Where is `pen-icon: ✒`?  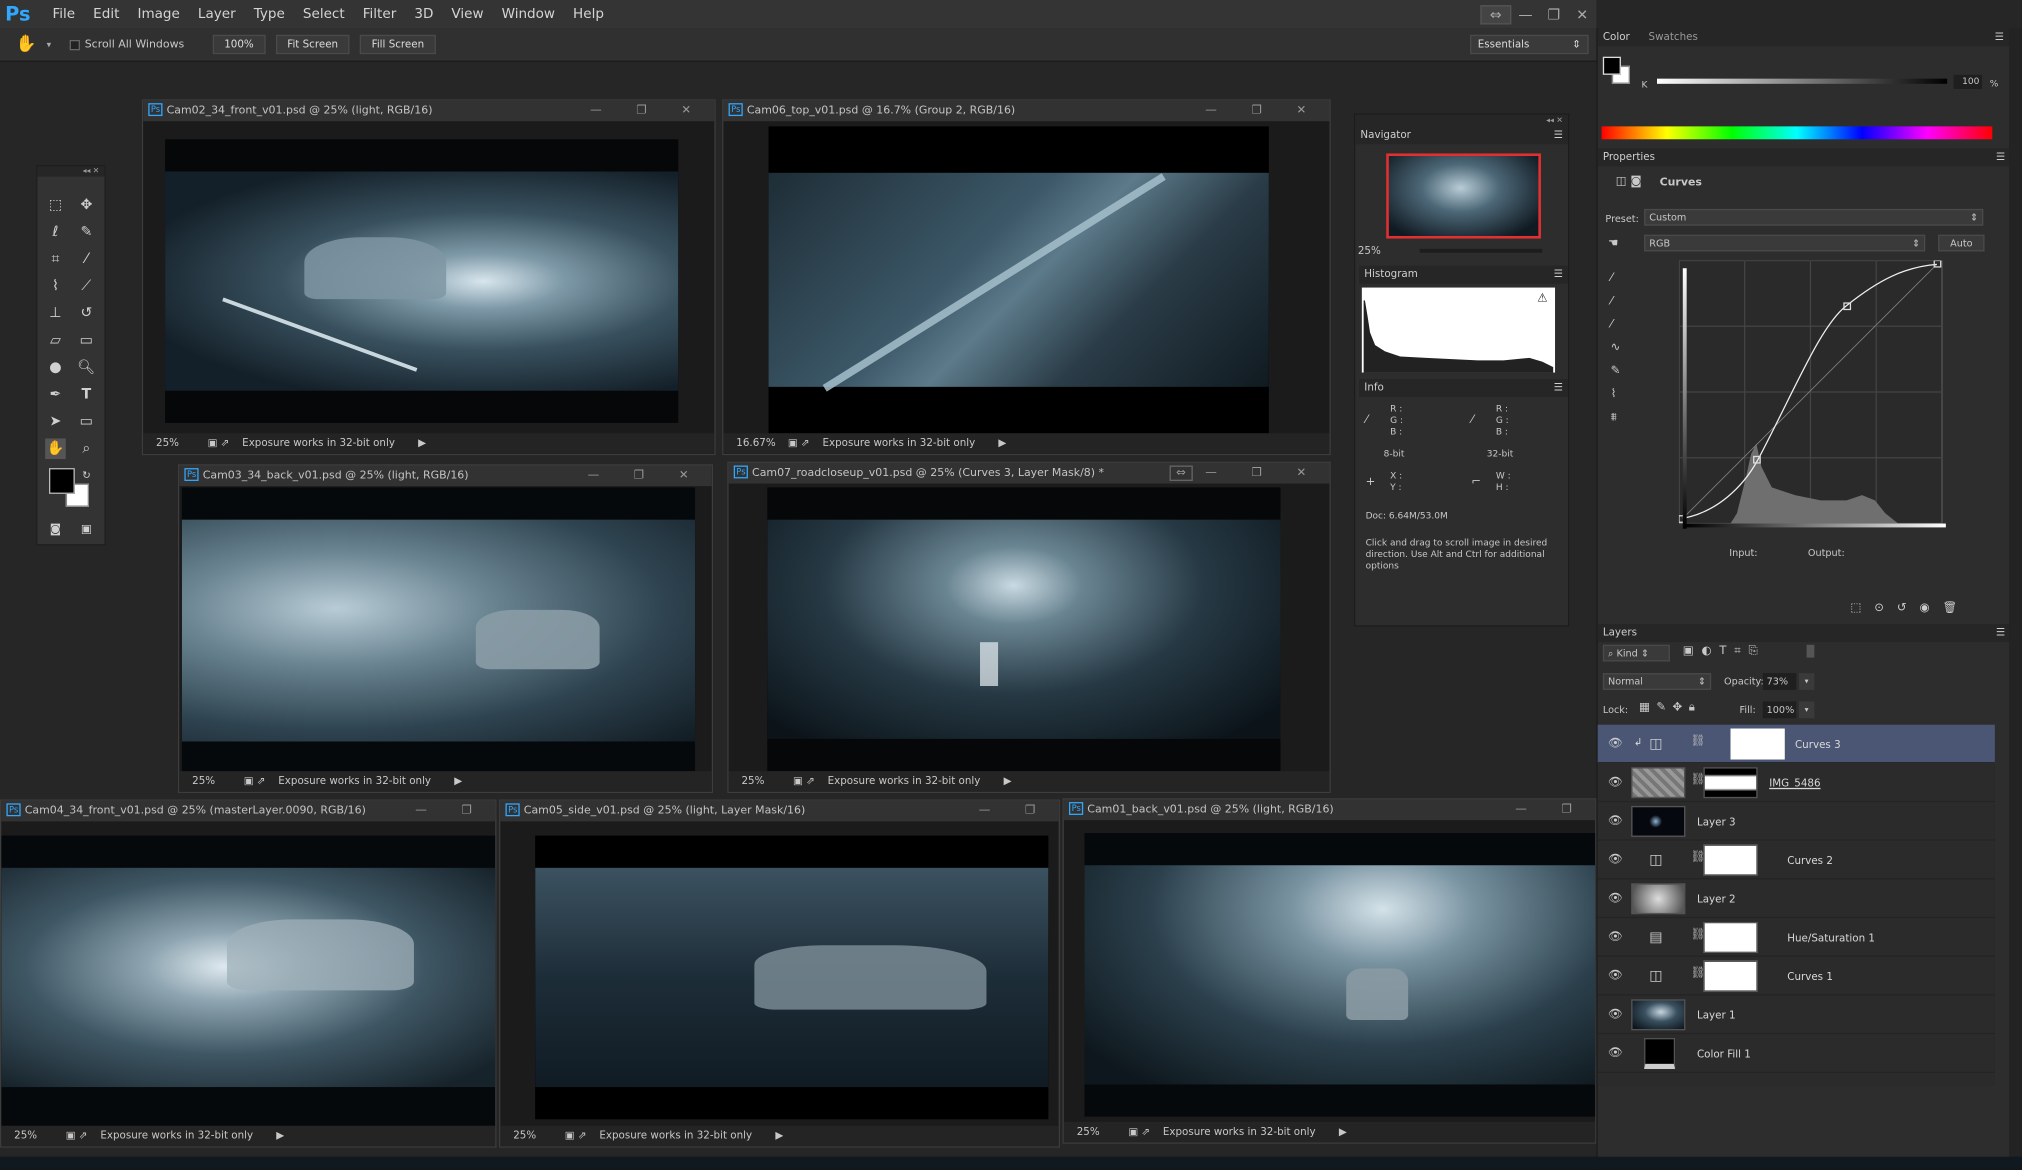
pen-icon: ✒ is located at coordinates (55, 394).